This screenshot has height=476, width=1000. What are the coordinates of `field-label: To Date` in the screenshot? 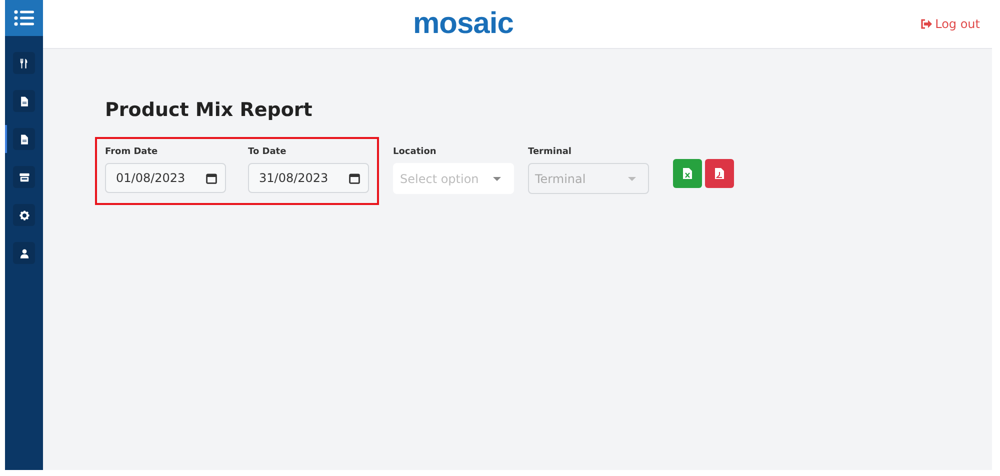 It's located at (268, 152).